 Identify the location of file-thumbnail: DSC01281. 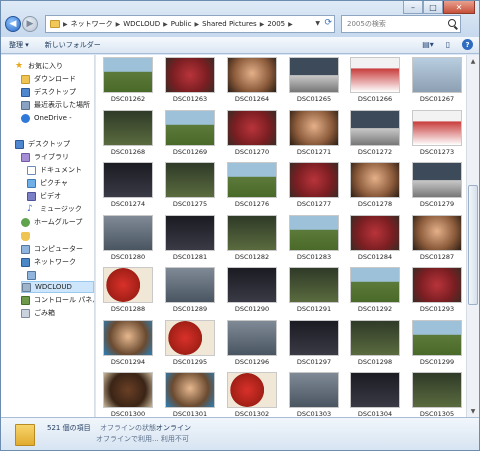
(190, 238).